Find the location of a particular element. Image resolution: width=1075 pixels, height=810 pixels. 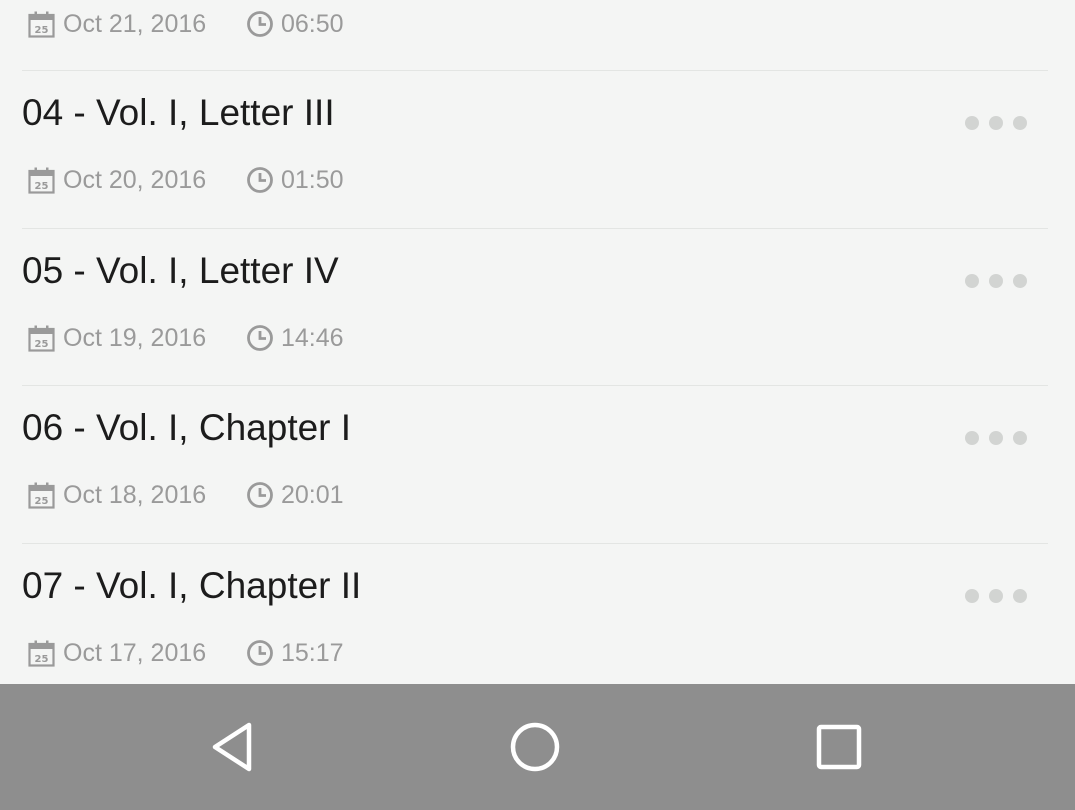

episode-date-text: Oct 17, 2016 is located at coordinates (135, 652).